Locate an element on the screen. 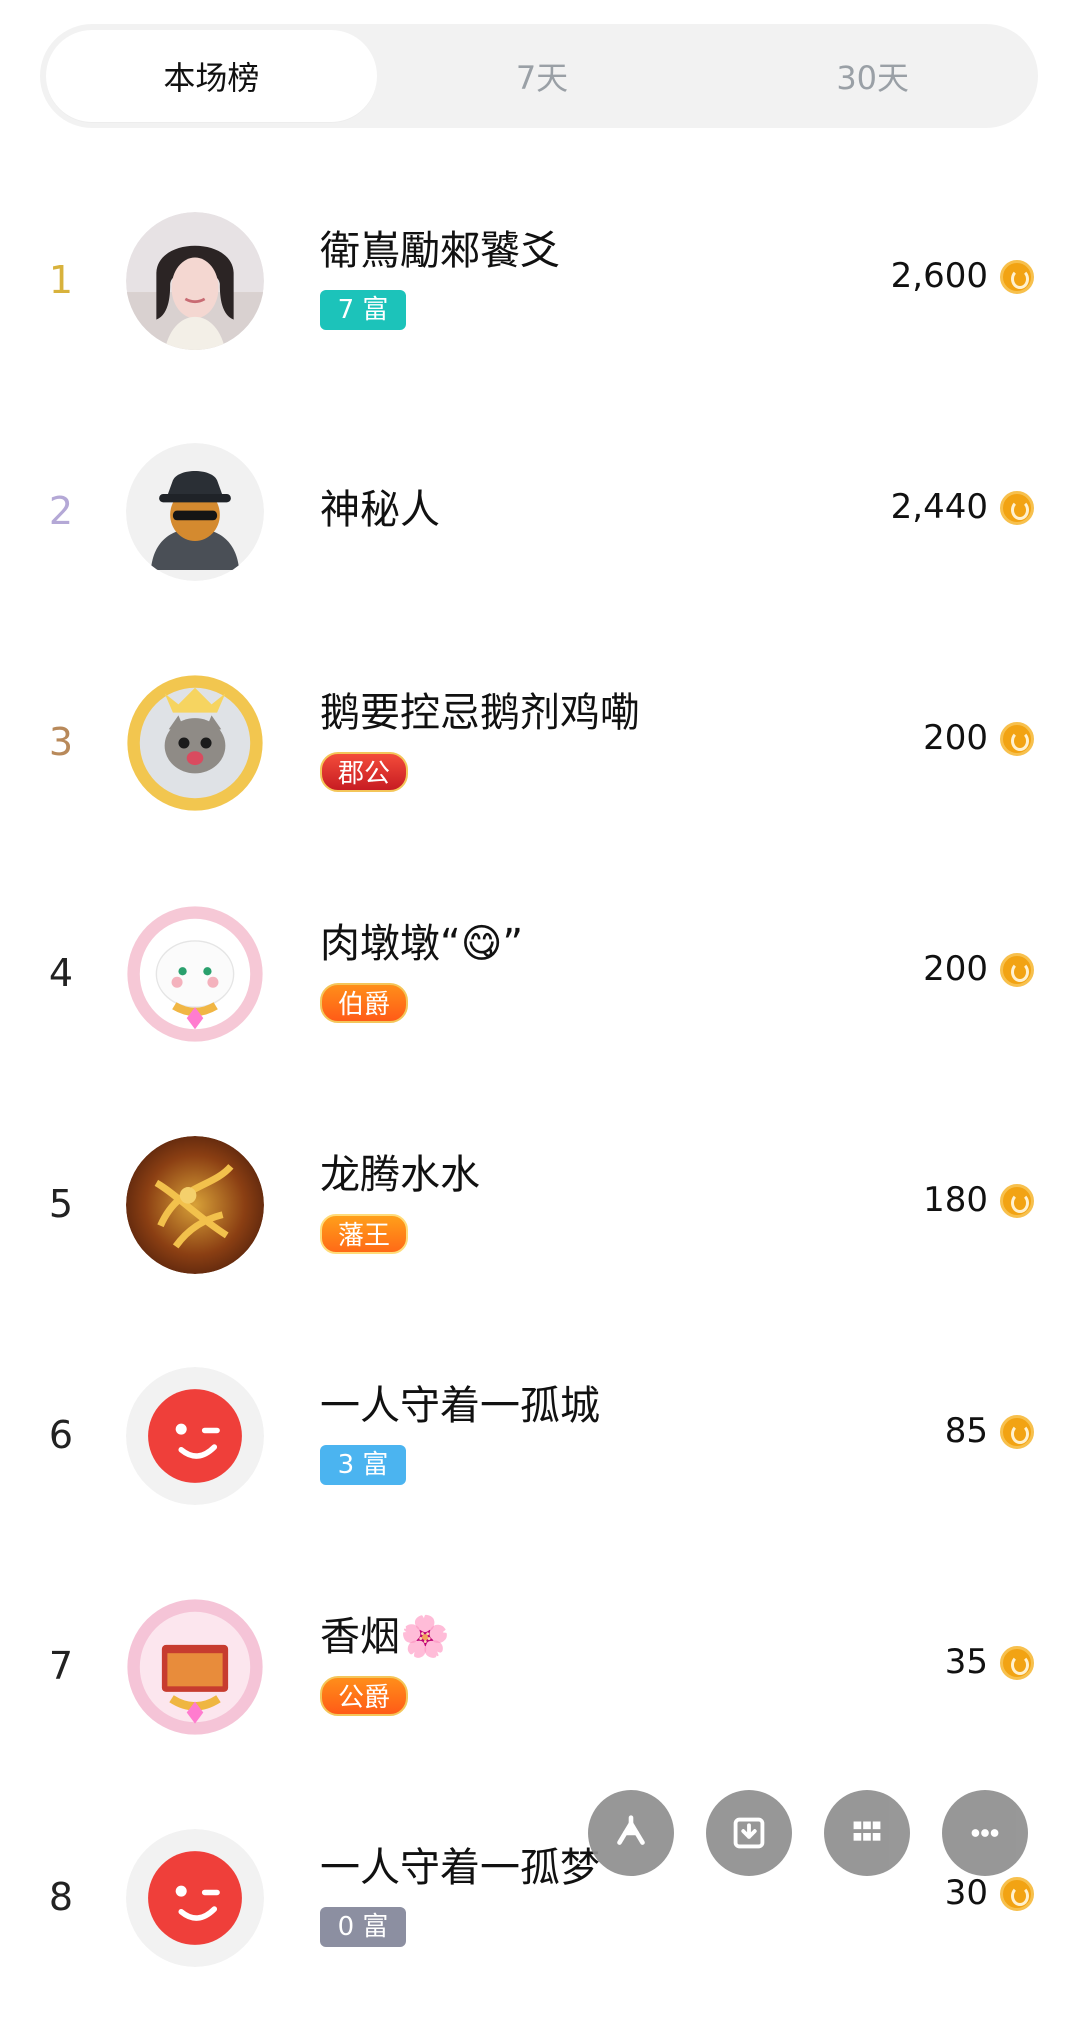 This screenshot has height=2028, width=1080. score-value: 35 is located at coordinates (966, 1662).